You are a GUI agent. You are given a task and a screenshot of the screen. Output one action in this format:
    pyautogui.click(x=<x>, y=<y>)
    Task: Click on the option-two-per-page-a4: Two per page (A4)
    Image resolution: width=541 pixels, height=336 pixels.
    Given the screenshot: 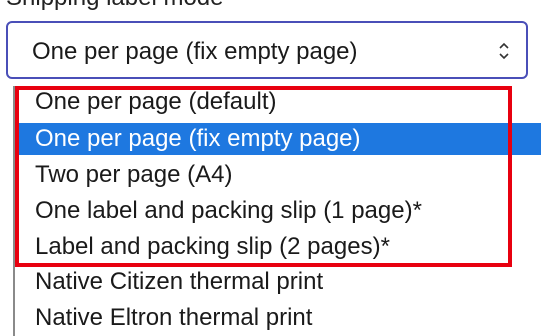 What is the action you would take?
    pyautogui.click(x=278, y=175)
    